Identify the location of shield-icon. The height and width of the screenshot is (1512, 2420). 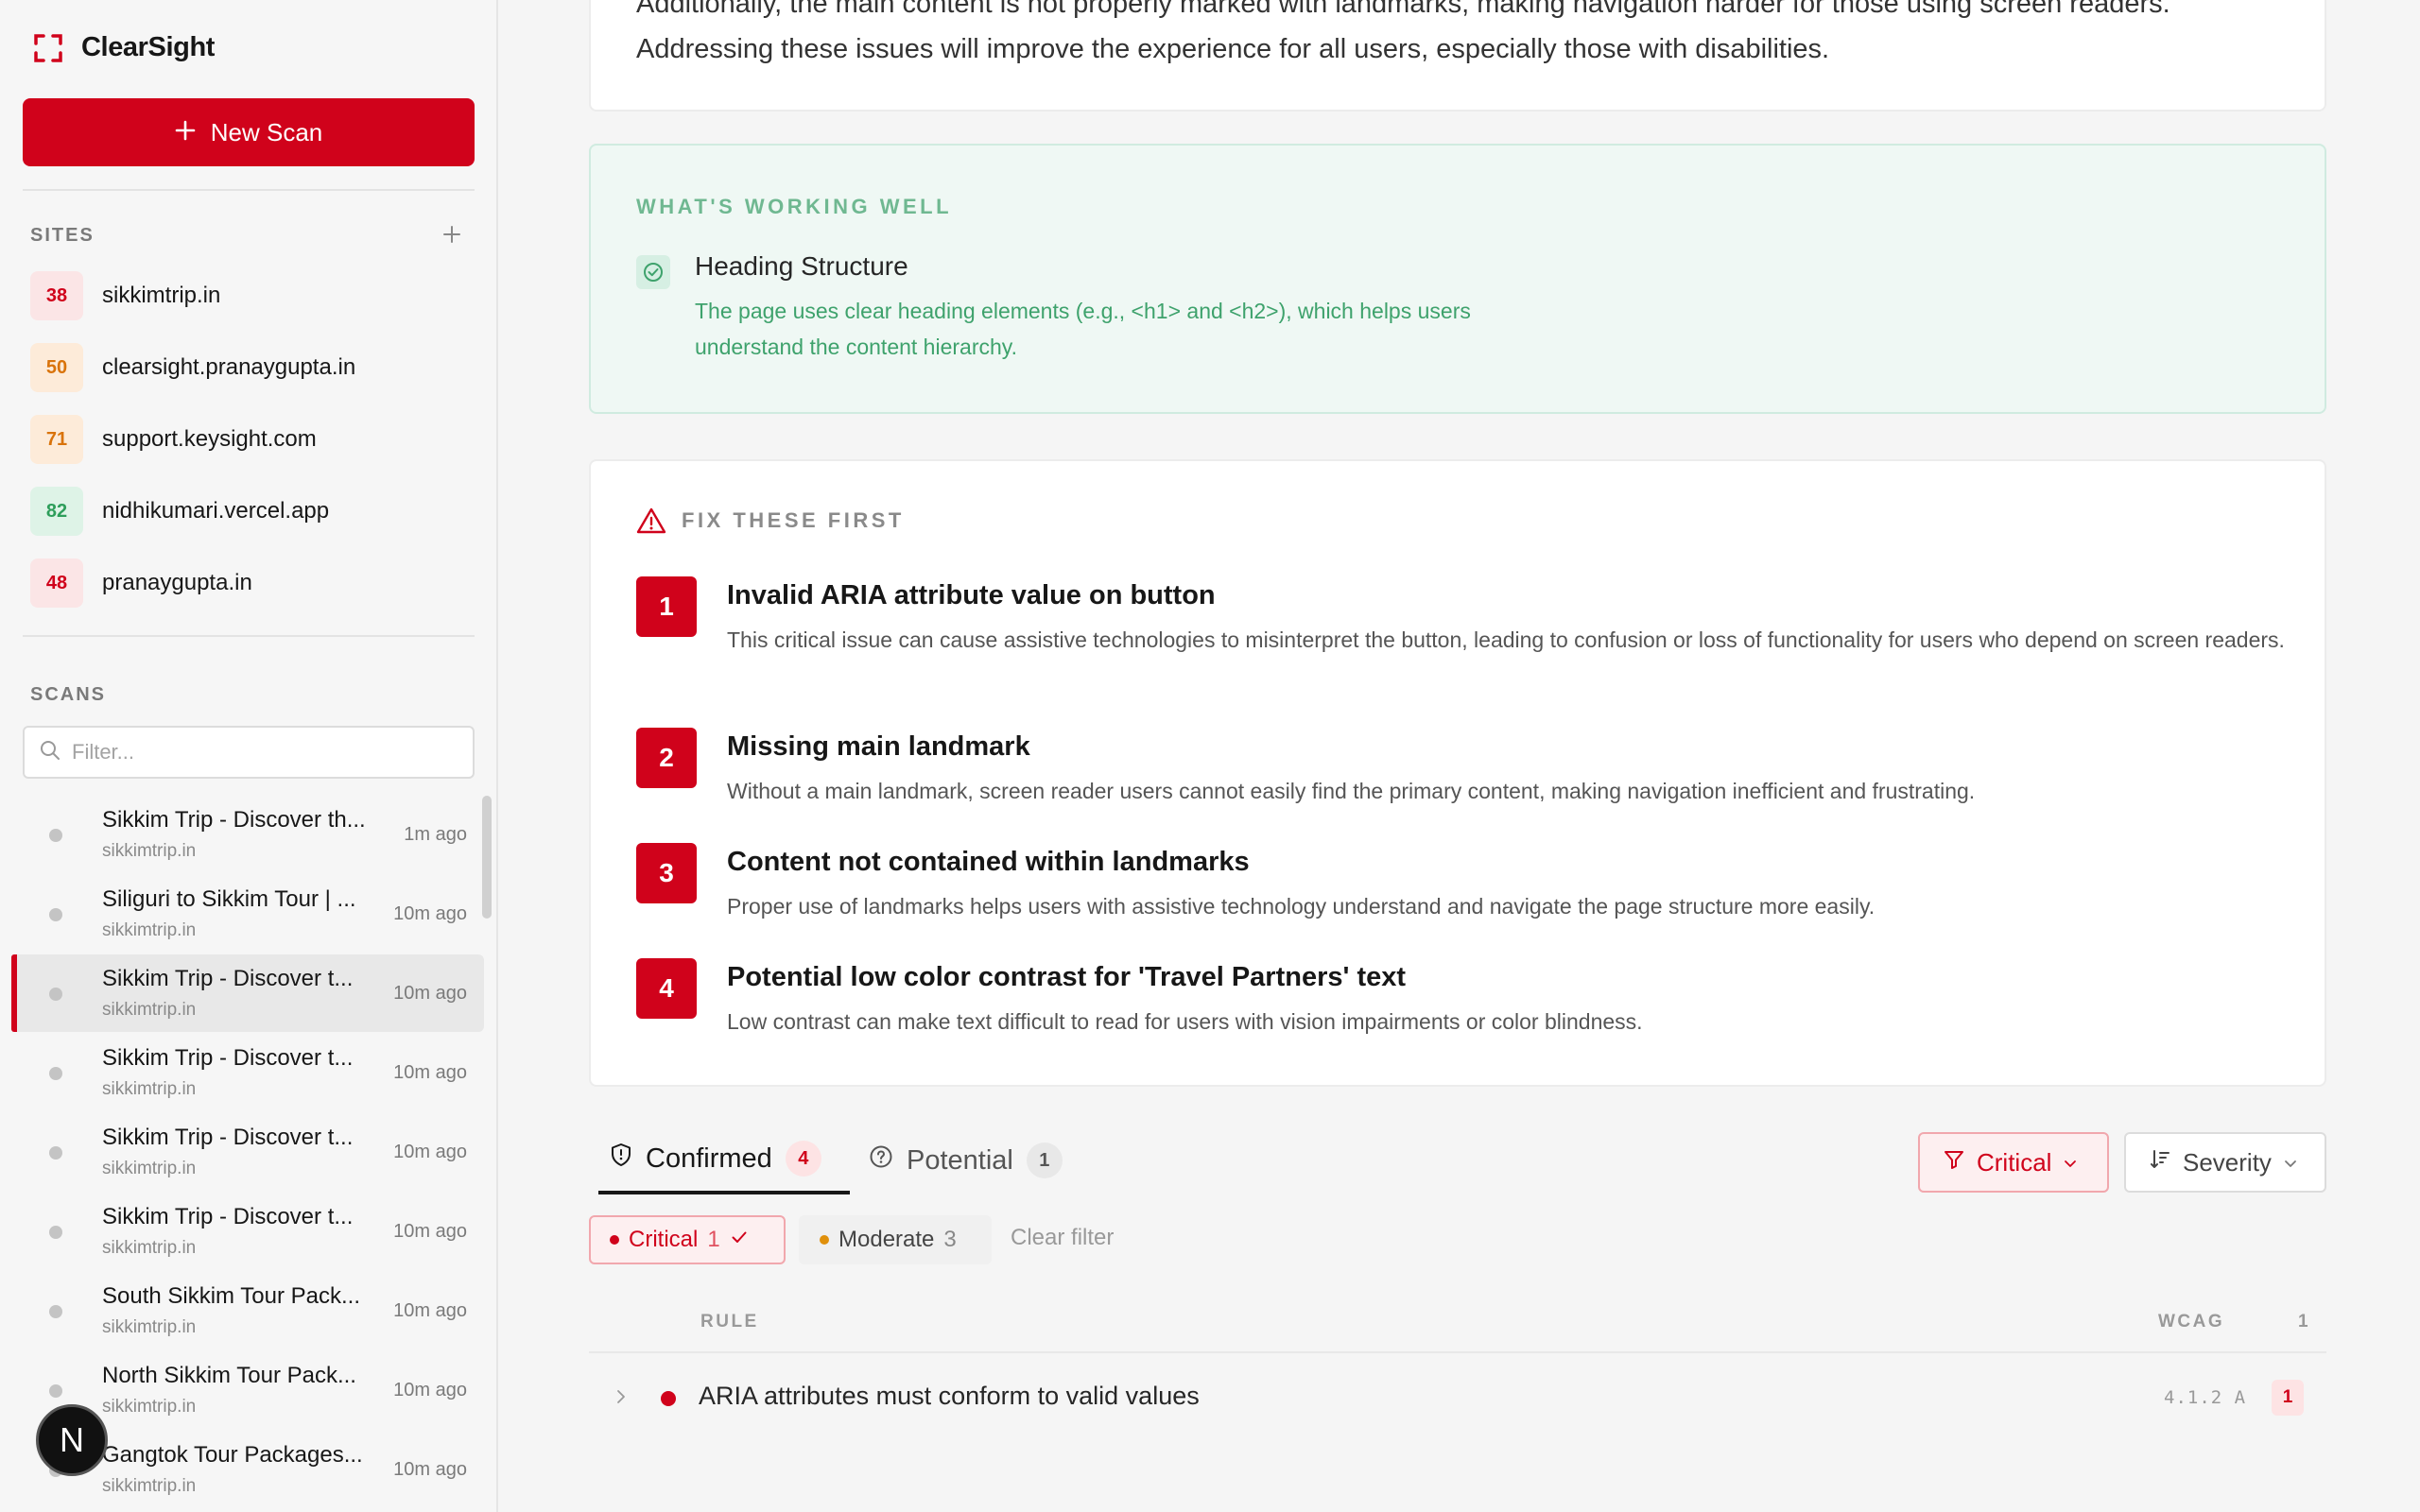
(621, 1159).